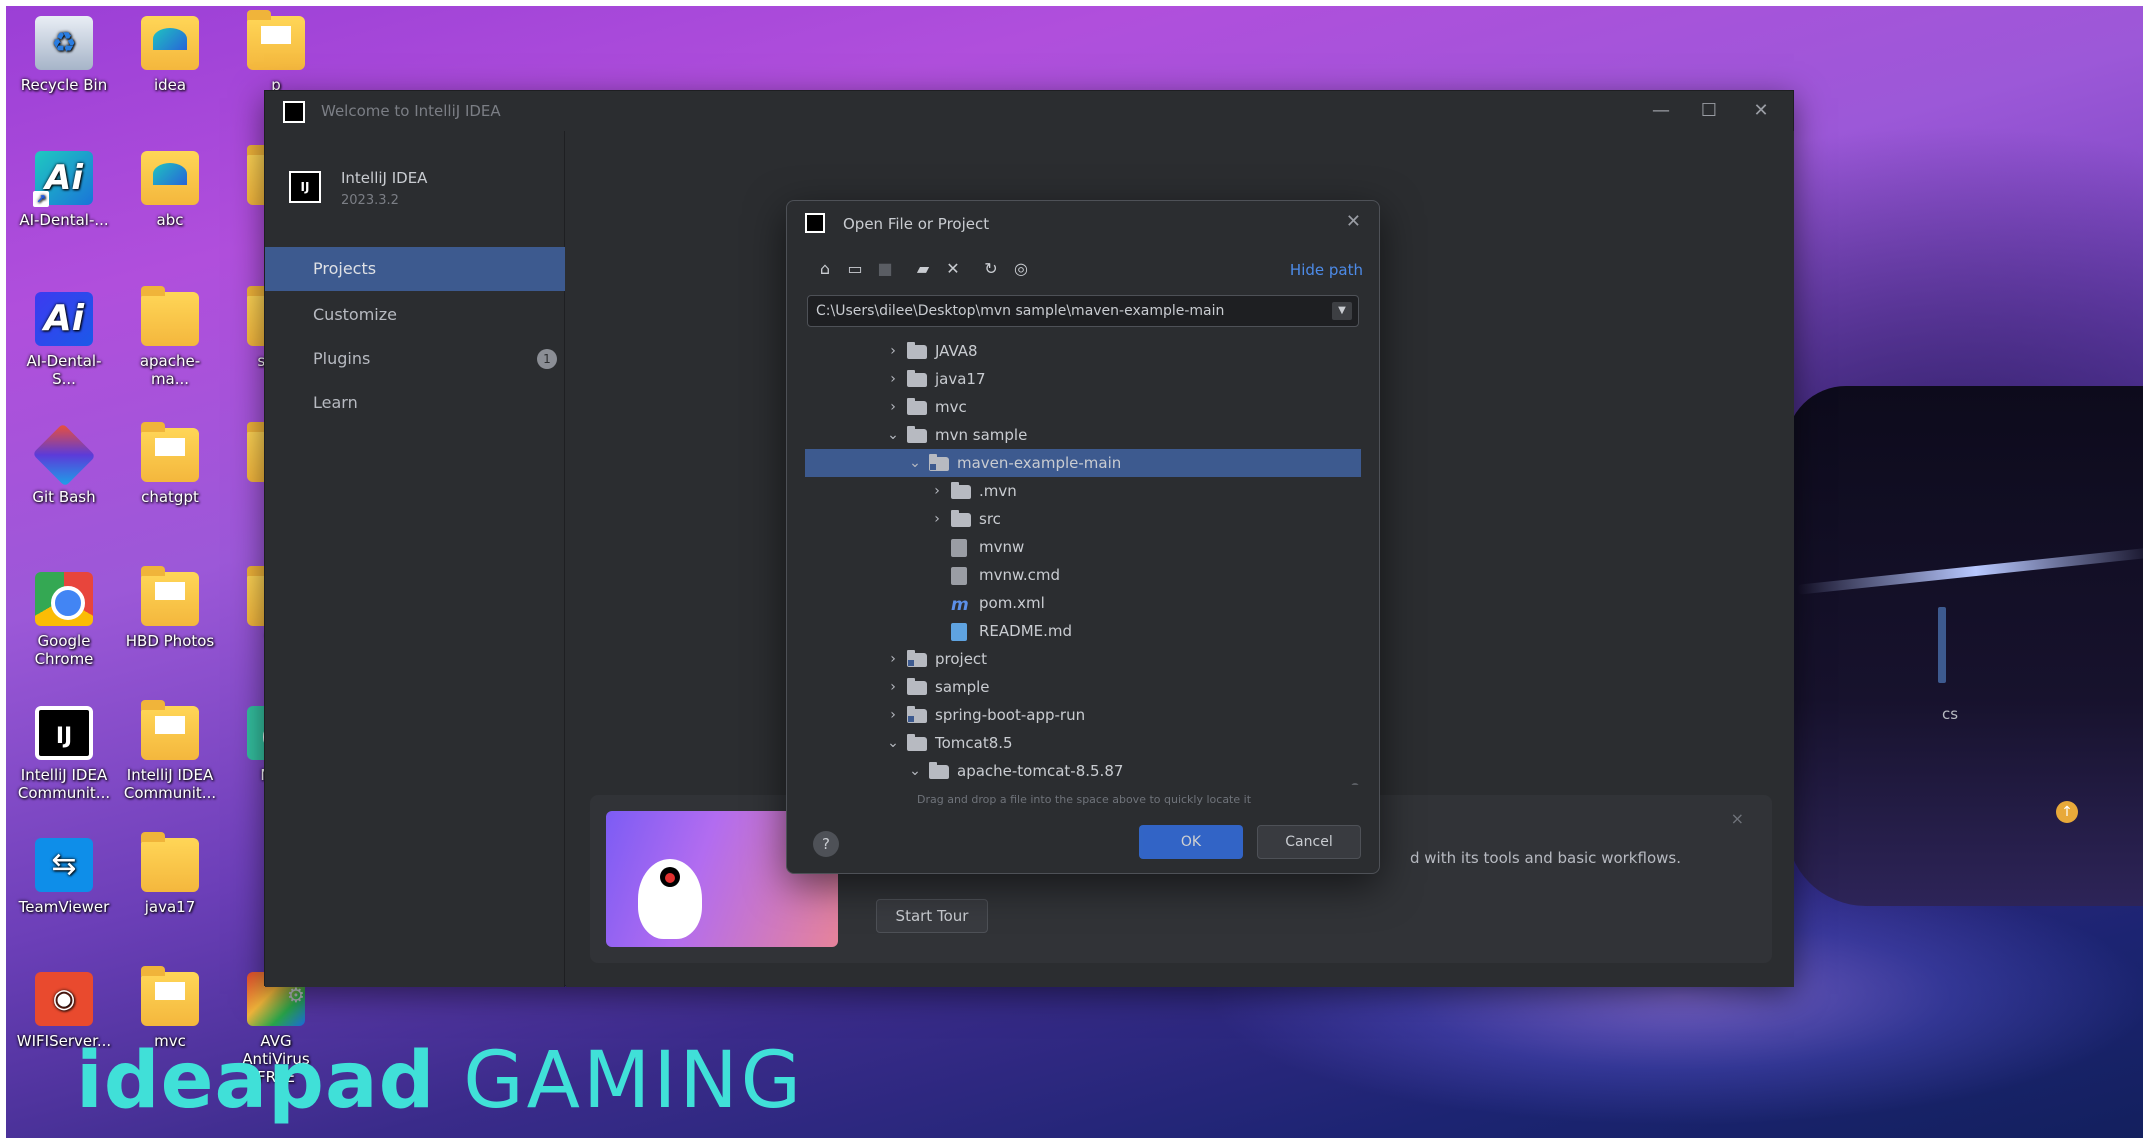 Image resolution: width=2149 pixels, height=1144 pixels. I want to click on ok-button: OK, so click(1191, 842).